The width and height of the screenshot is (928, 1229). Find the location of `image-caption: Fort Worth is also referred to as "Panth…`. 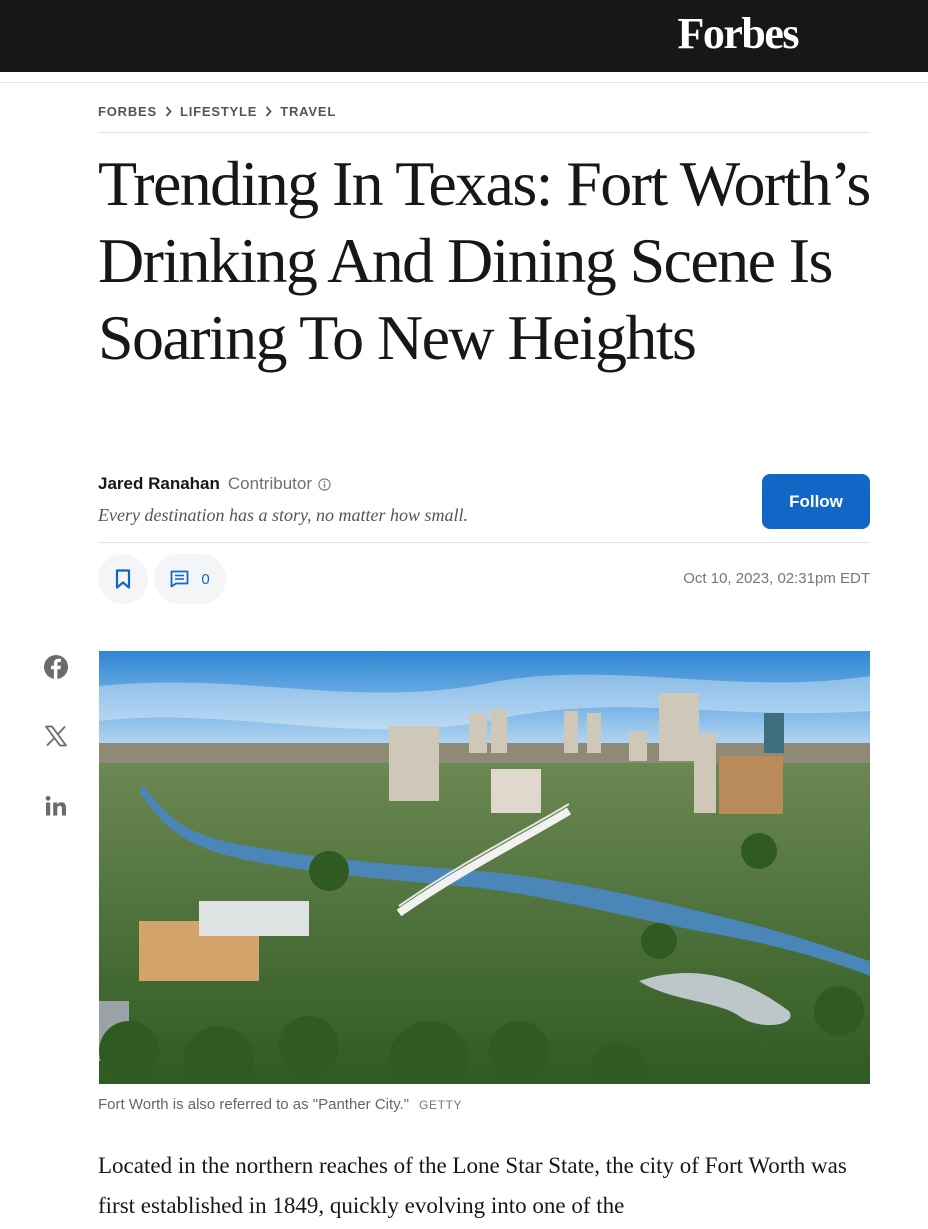

image-caption: Fort Worth is also referred to as "Panth… is located at coordinates (280, 1104).